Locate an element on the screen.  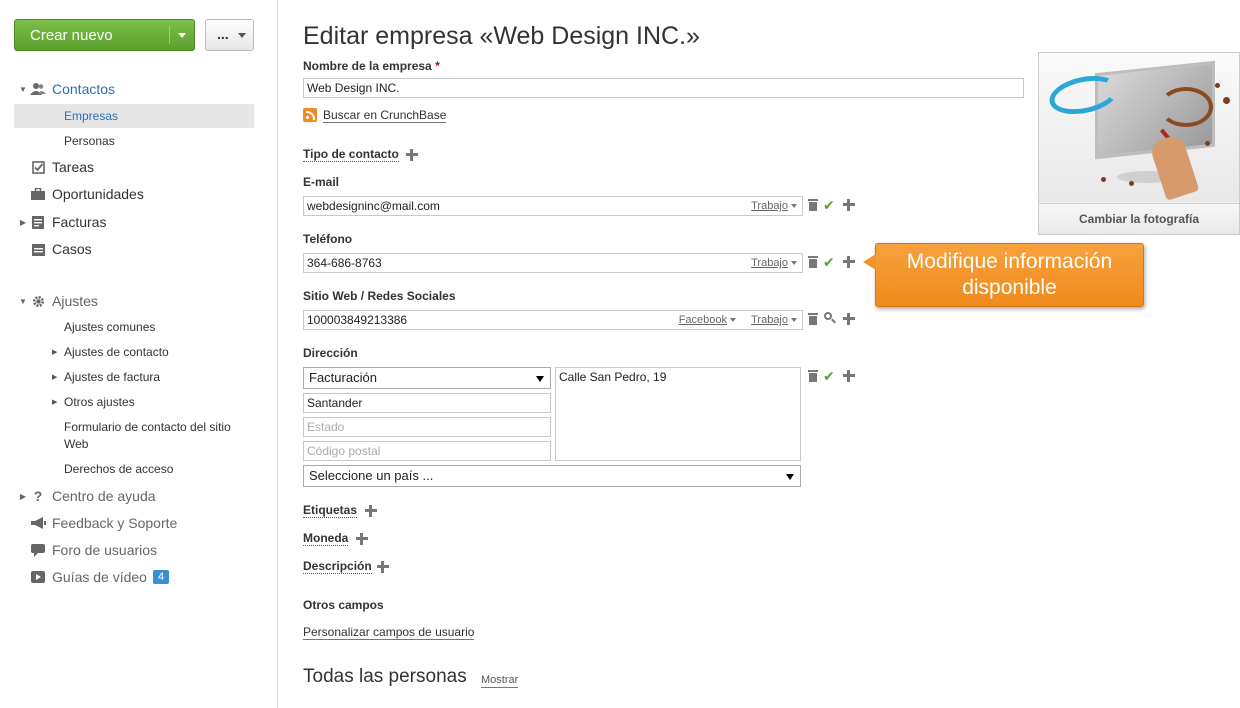
phone-value: 364-686-8763 is located at coordinates (344, 263).